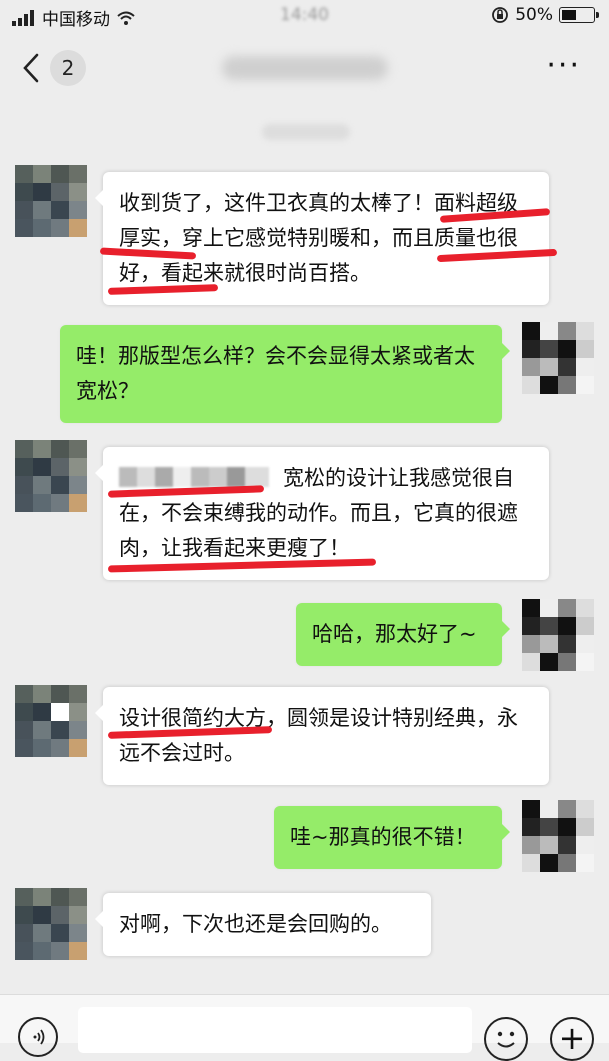  Describe the element at coordinates (194, 477) in the screenshot. I see `redacted-text` at that location.